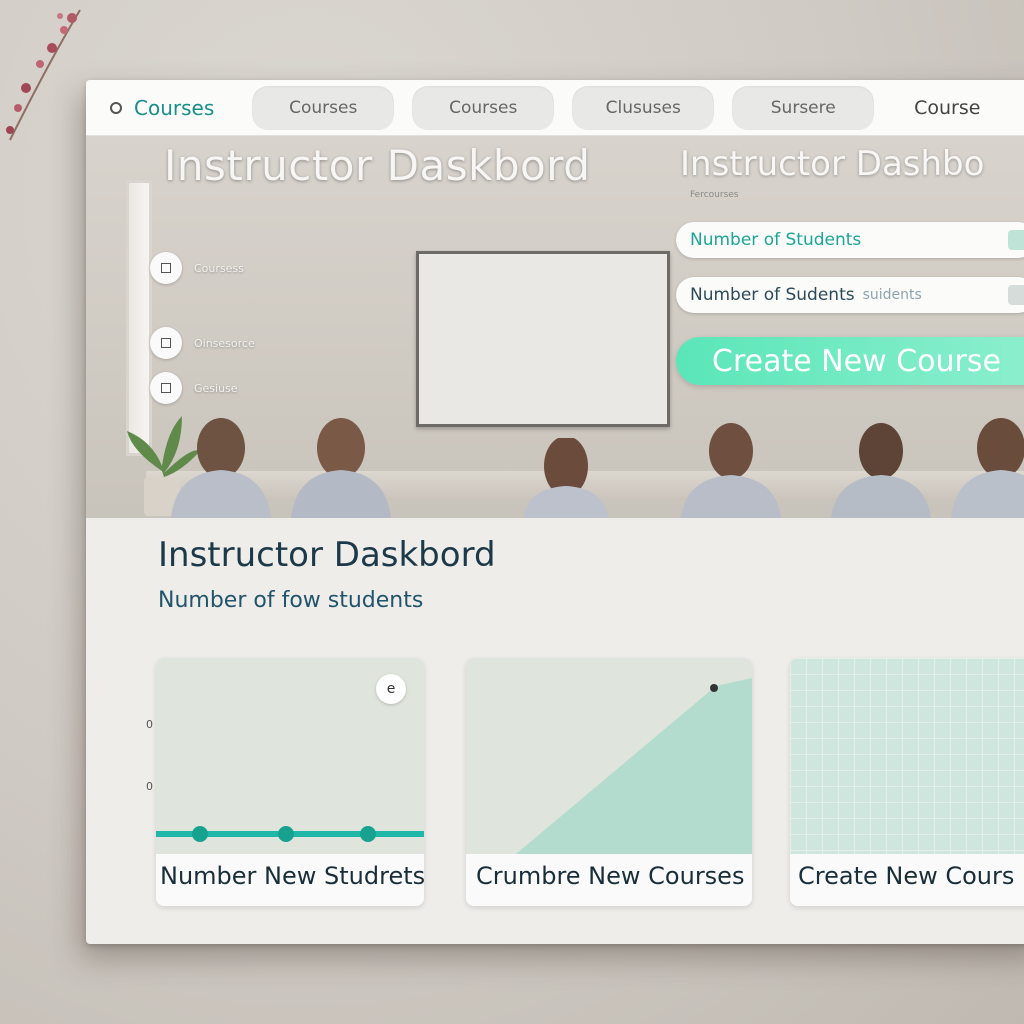  I want to click on nav-tab-4: Sursere, so click(803, 107).